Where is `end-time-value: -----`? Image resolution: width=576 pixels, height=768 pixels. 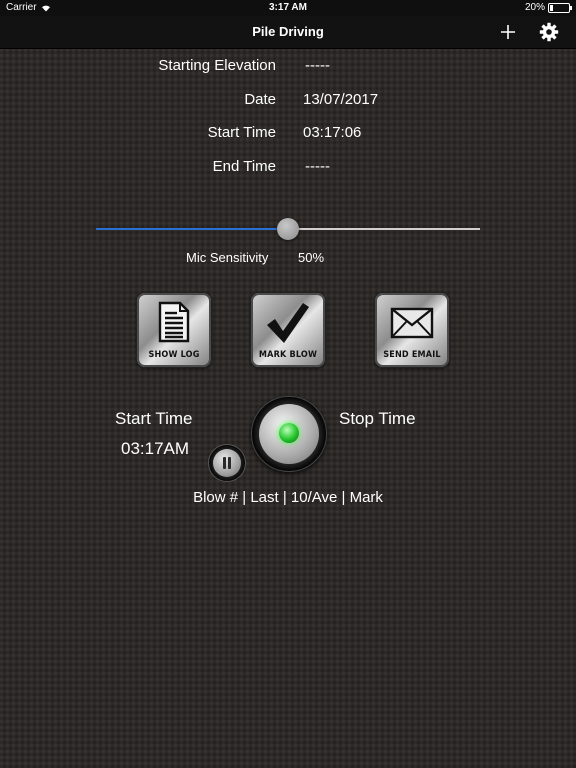
end-time-value: ----- is located at coordinates (317, 166).